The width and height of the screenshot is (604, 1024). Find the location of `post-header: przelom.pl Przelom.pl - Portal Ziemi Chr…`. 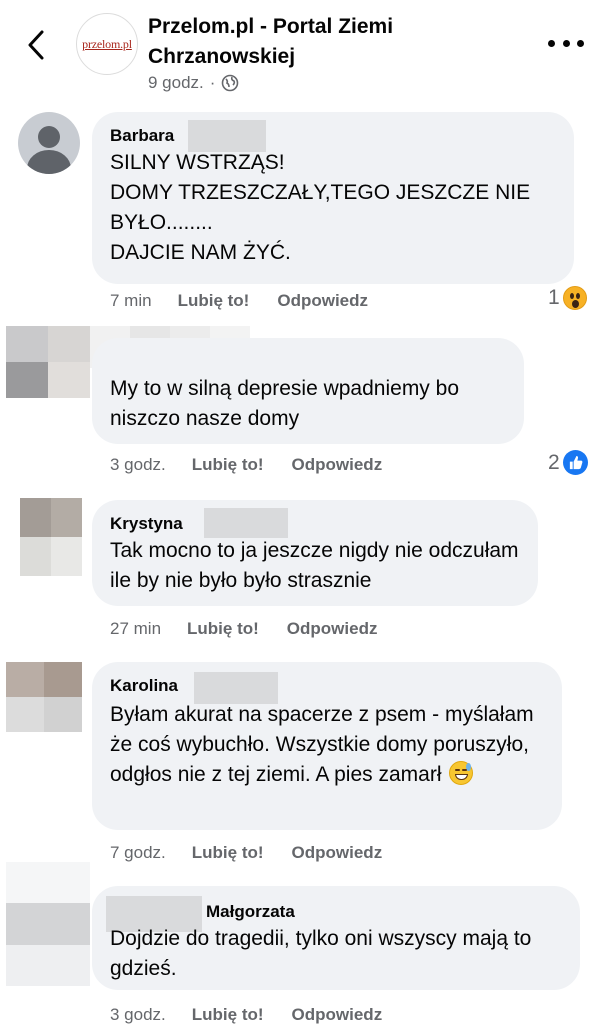

post-header: przelom.pl Przelom.pl - Portal Ziemi Chr… is located at coordinates (302, 54).